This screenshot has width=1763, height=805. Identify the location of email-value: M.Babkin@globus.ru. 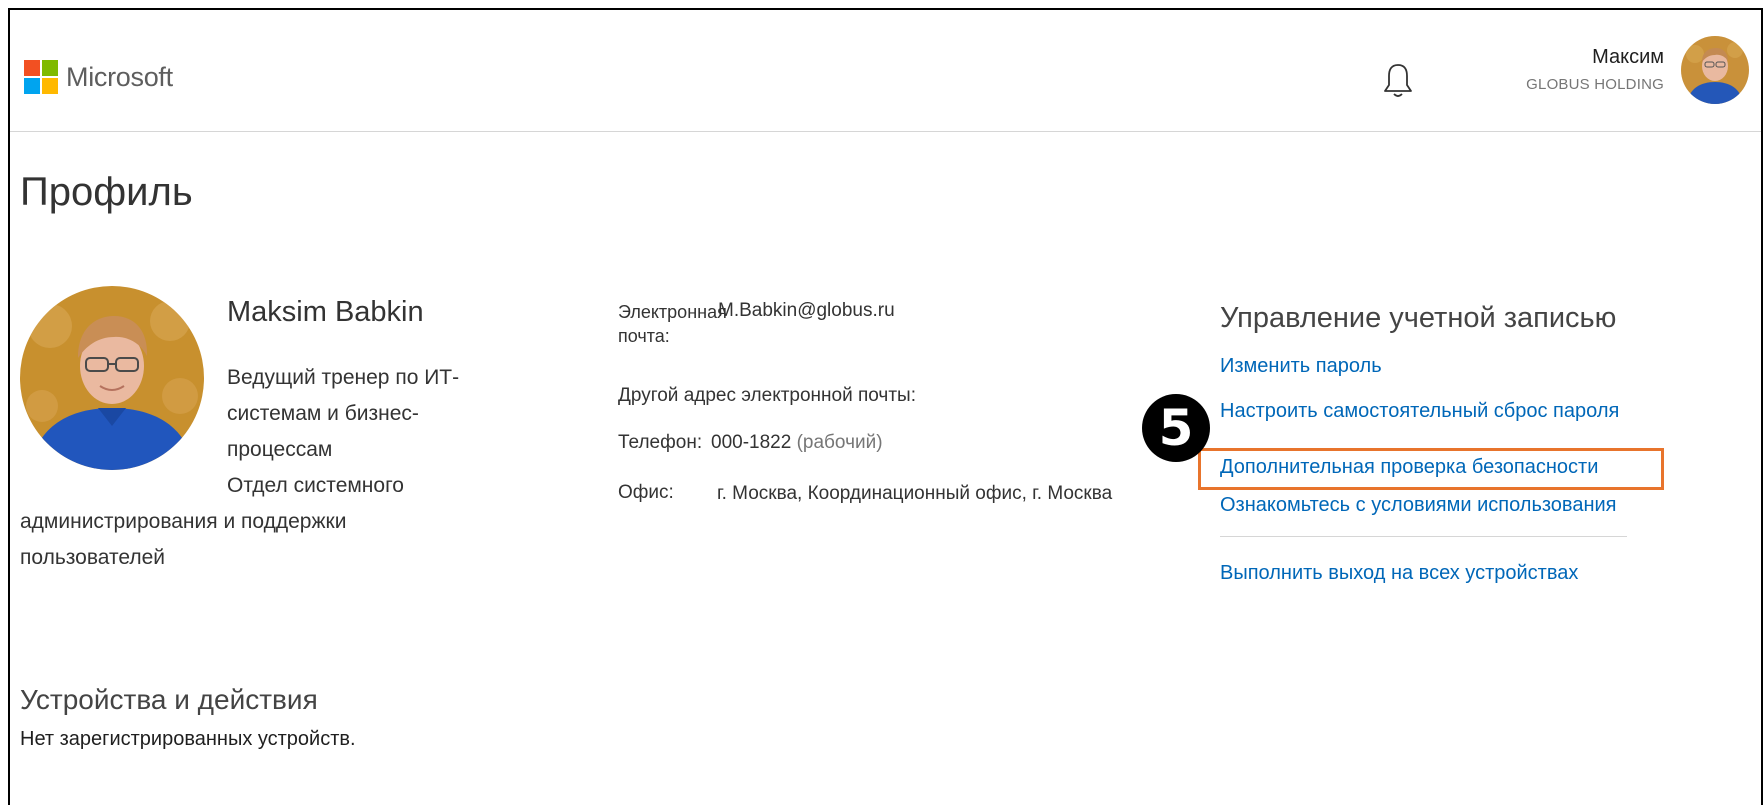
(806, 310).